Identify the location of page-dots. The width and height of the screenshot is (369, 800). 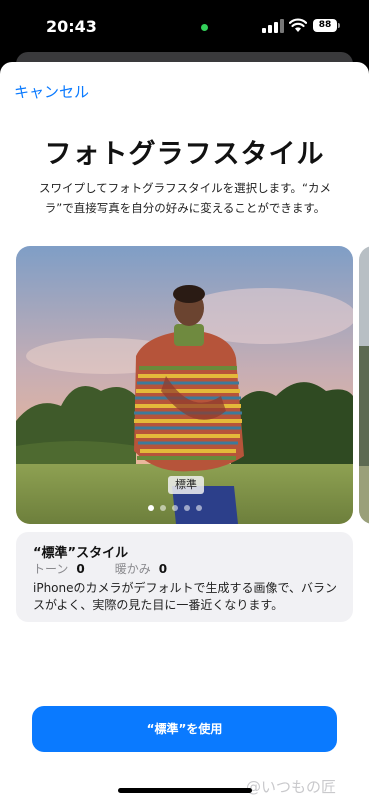
(178, 509).